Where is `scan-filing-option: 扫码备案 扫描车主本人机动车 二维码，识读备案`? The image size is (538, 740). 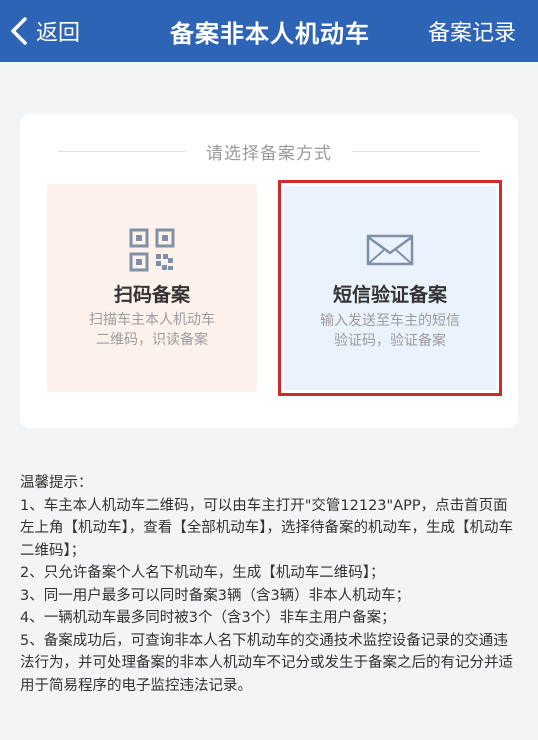
scan-filing-option: 扫码备案 扫描车主本人机动车 二维码，识读备案 is located at coordinates (152, 288).